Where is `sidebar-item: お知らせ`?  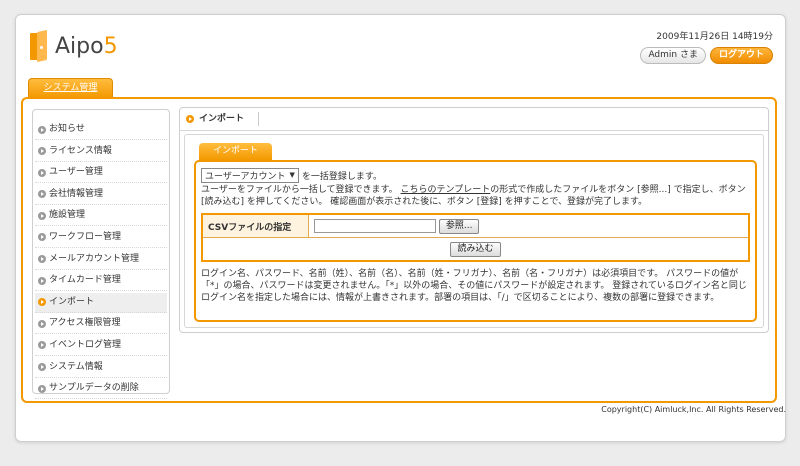 sidebar-item: お知らせ is located at coordinates (101, 130).